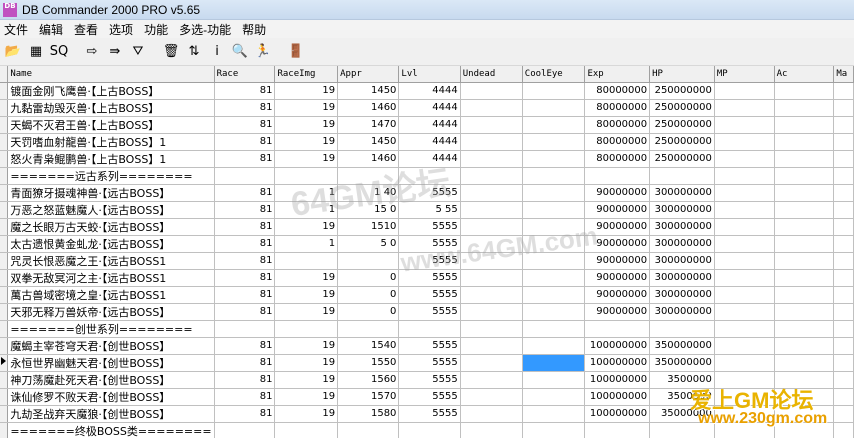 This screenshot has width=854, height=438. I want to click on cell-name: 双拳无敌冥河之主·【远古BOSS1, so click(111, 278).